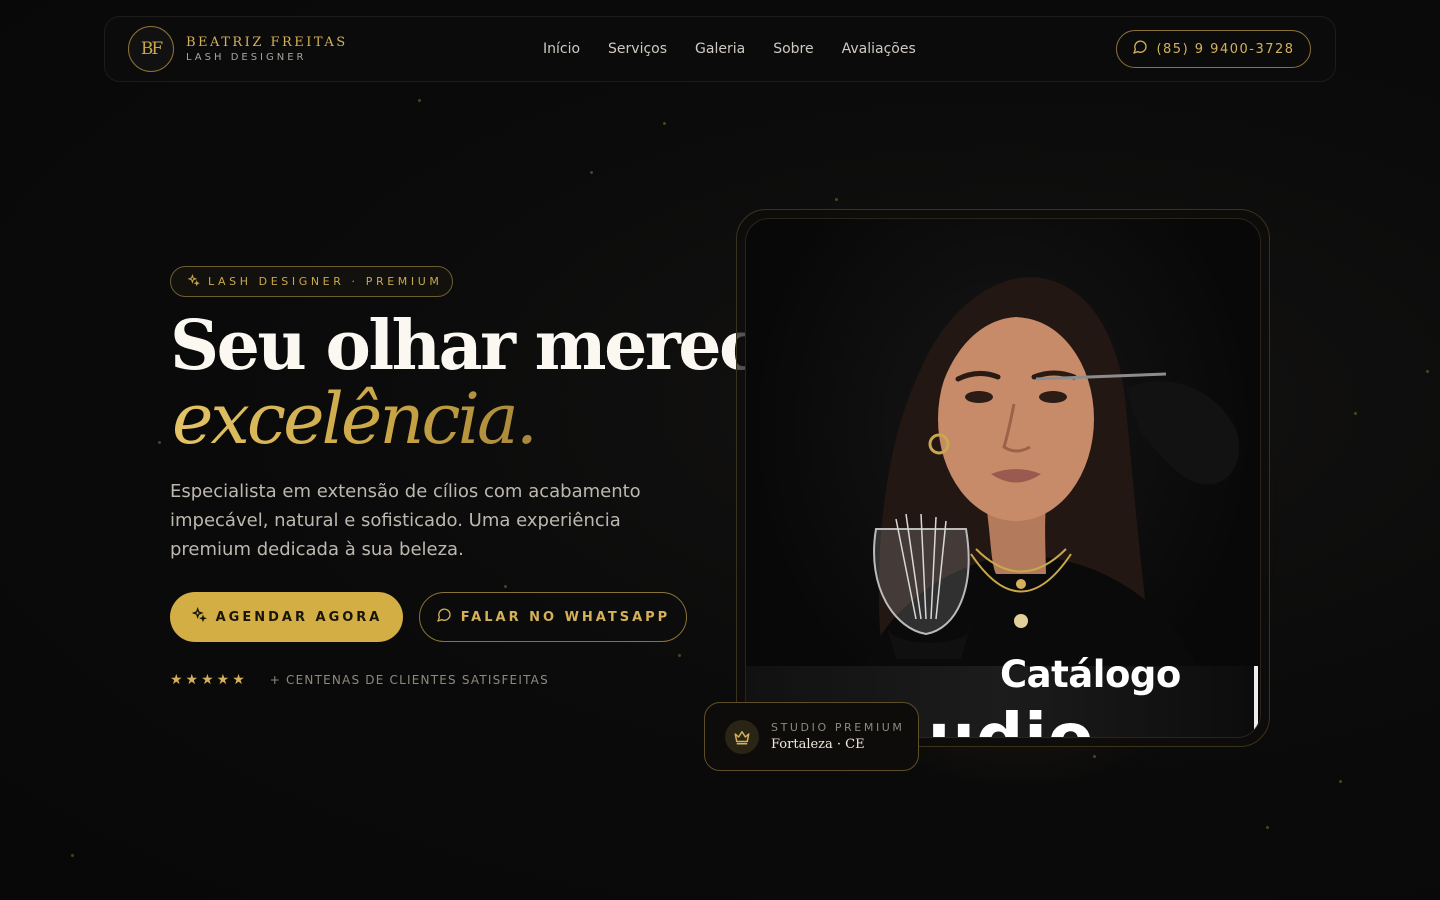  I want to click on logo-initials: BF, so click(151, 49).